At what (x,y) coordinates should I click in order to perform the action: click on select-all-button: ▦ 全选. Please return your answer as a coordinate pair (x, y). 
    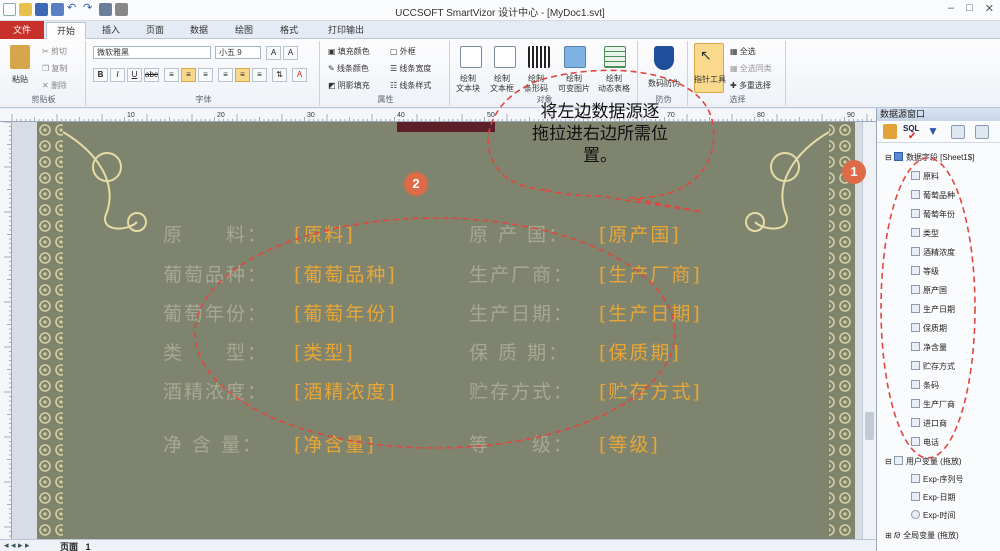
    Looking at the image, I should click on (743, 51).